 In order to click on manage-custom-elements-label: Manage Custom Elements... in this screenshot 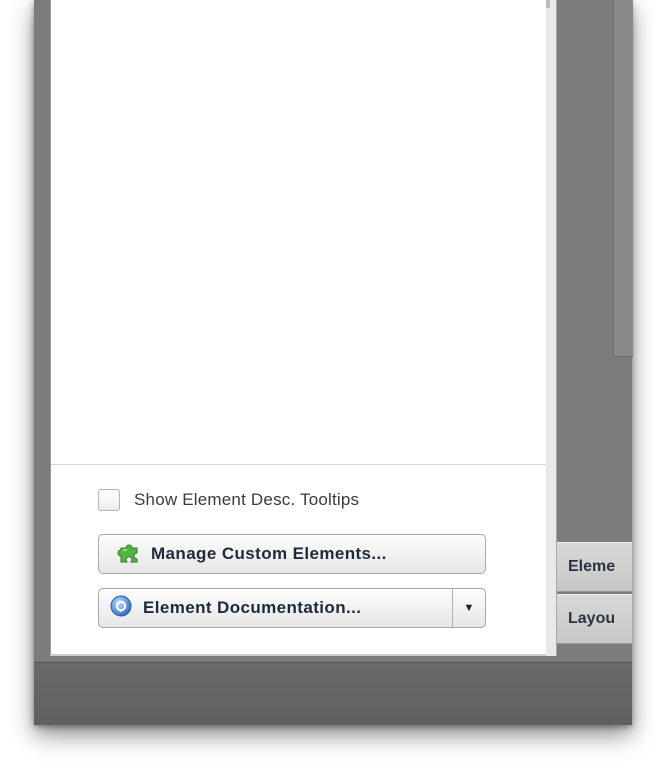, I will do `click(269, 553)`.